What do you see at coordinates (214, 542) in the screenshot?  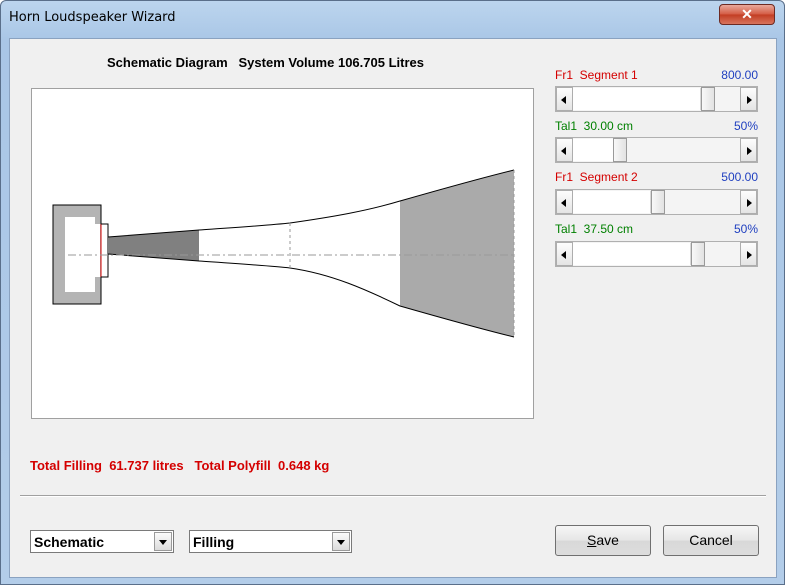 I see `mode-select-value: Filling` at bounding box center [214, 542].